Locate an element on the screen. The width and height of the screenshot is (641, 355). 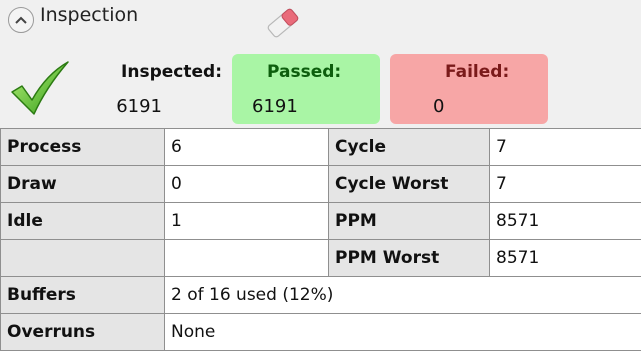
cycle-worst-label: Cycle Worst is located at coordinates (409, 184).